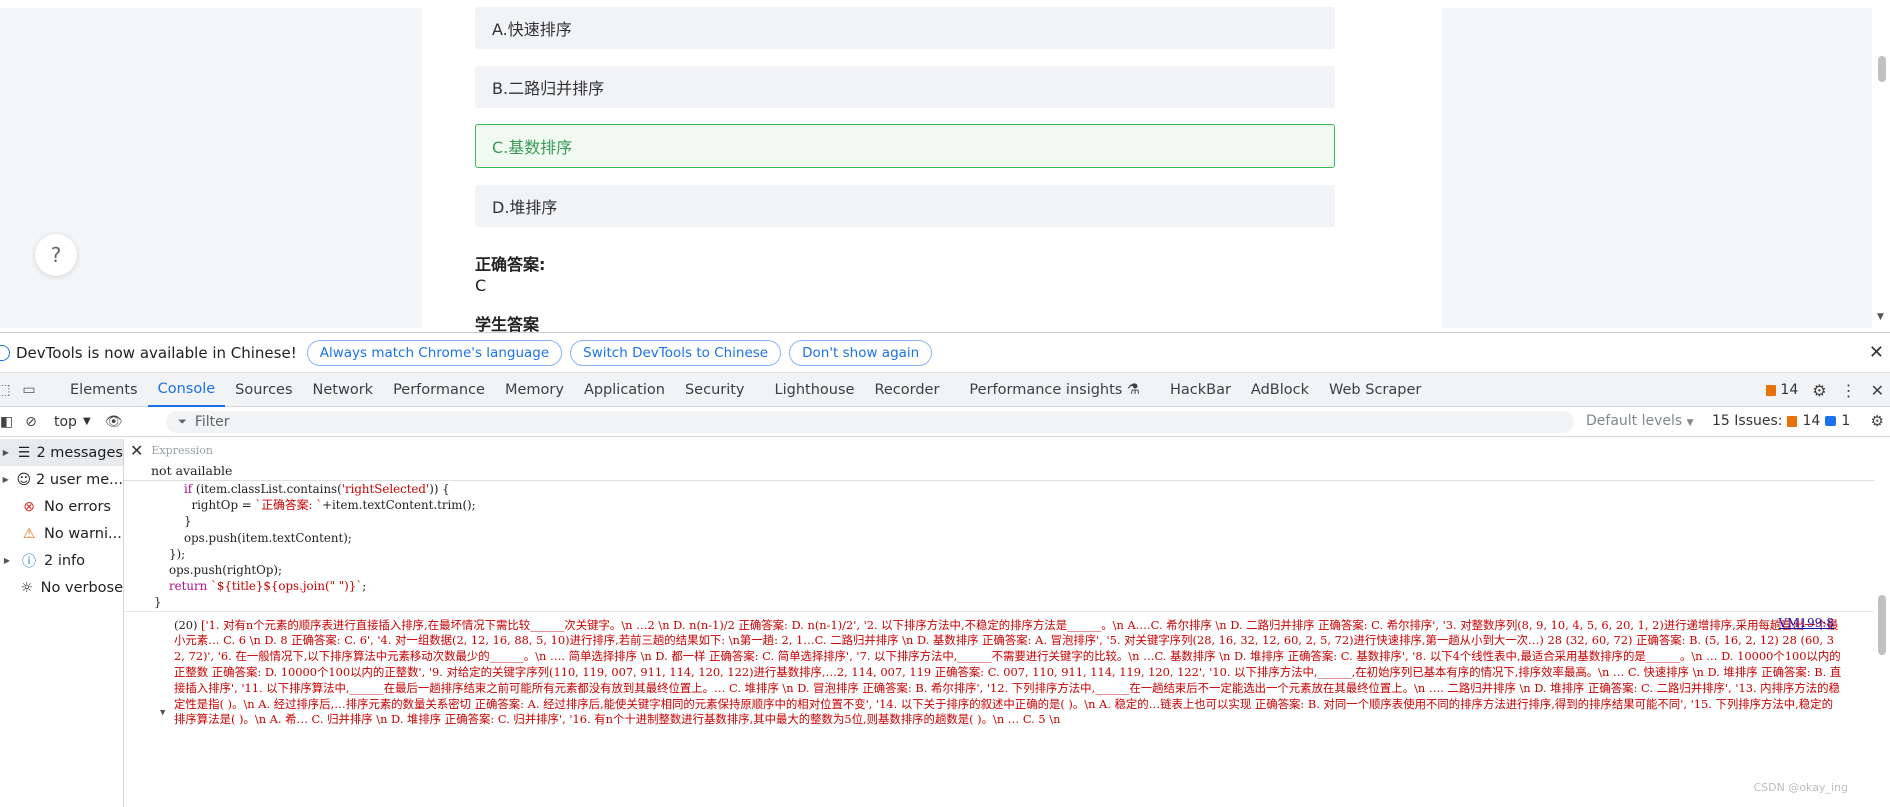 Image resolution: width=1890 pixels, height=807 pixels. I want to click on sidebar-item-verbose: ☼ No verbose, so click(61, 587).